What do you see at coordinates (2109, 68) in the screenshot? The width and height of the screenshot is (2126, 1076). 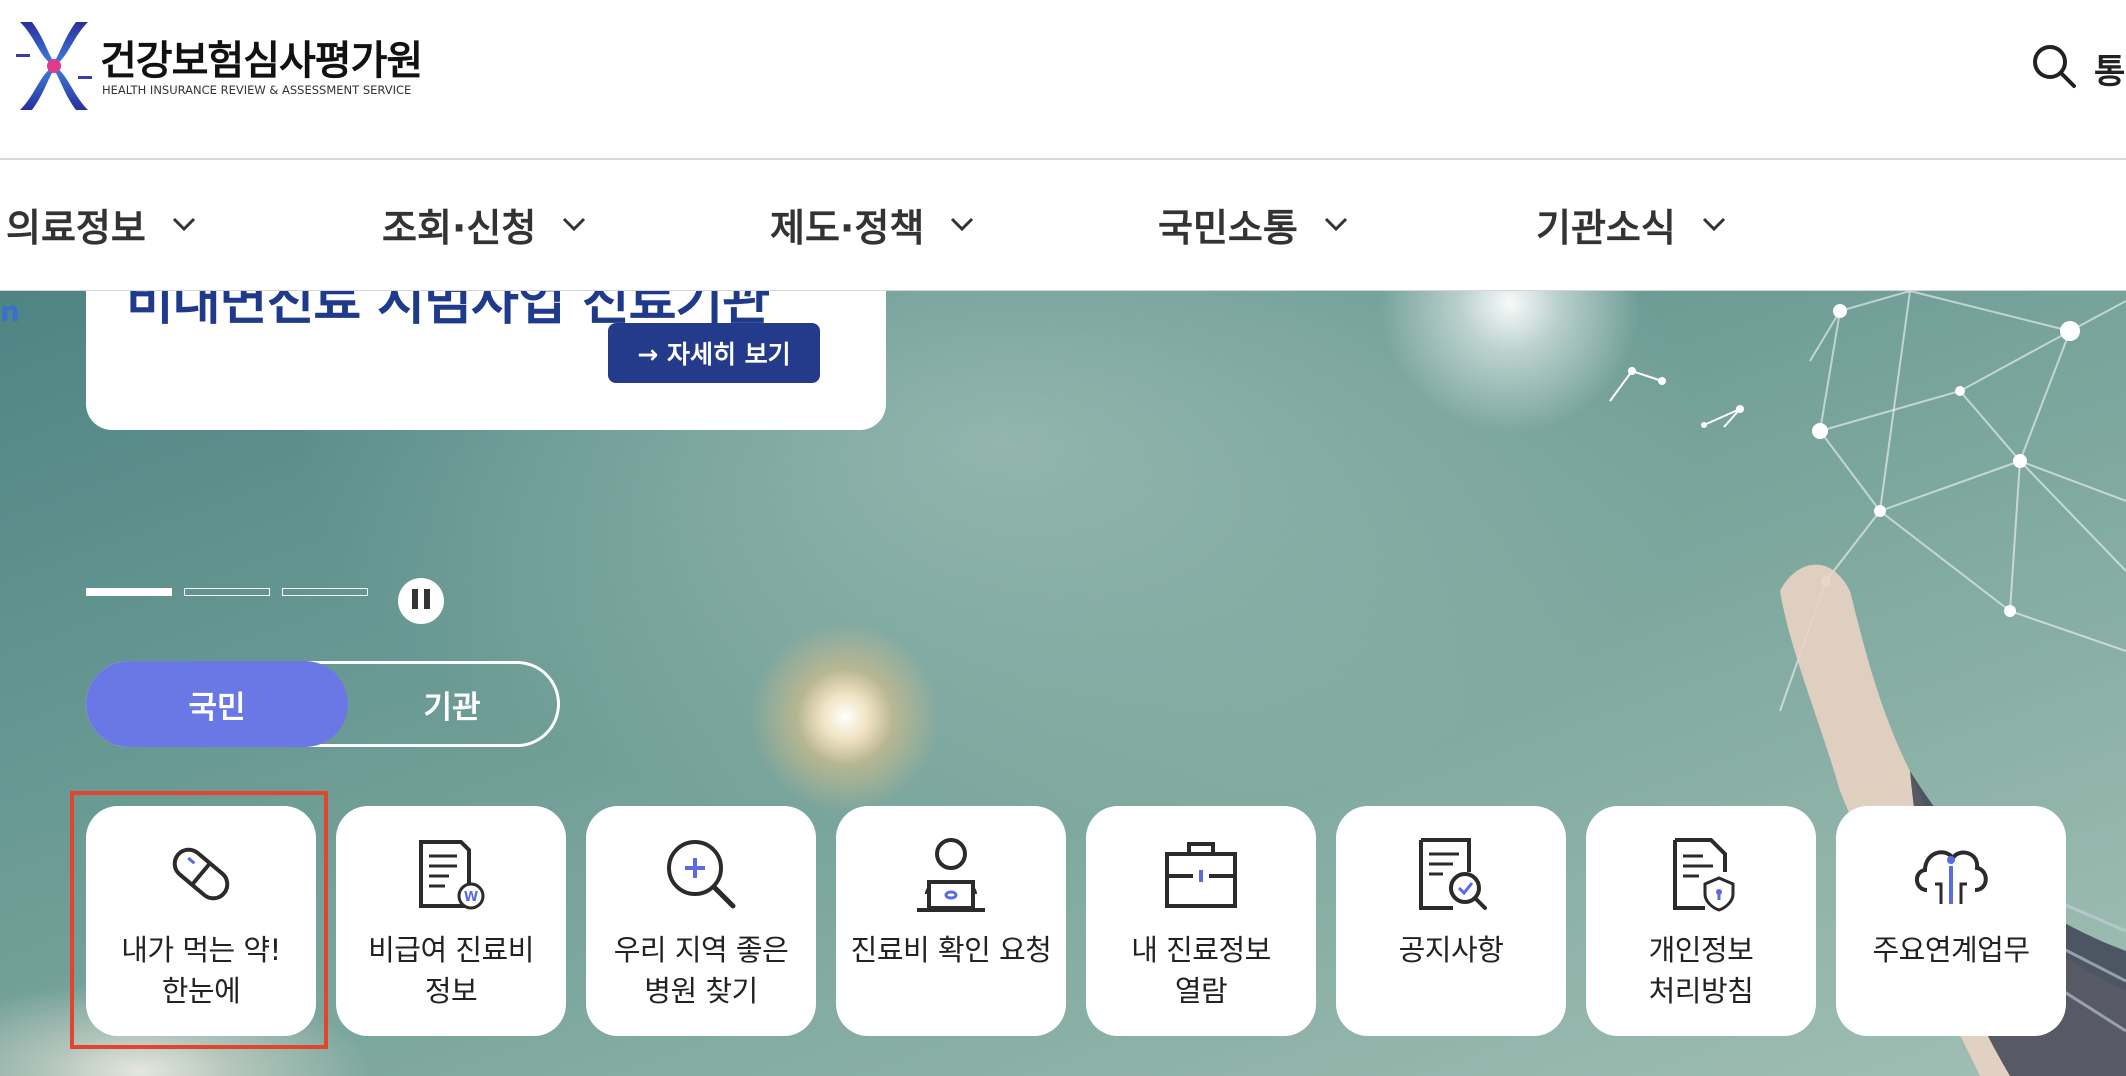 I see `search-label: 통` at bounding box center [2109, 68].